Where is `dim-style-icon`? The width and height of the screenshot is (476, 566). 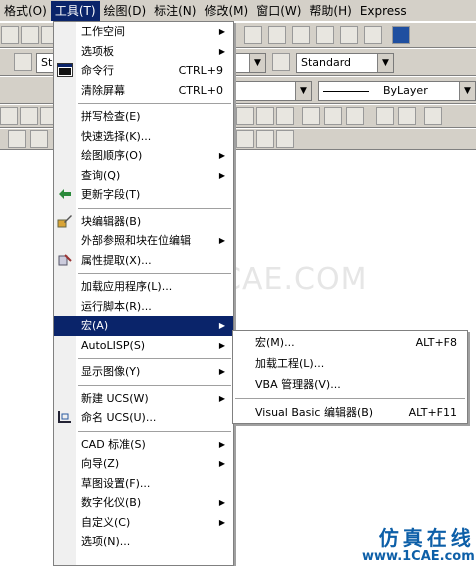
dim-style-icon is located at coordinates (281, 62).